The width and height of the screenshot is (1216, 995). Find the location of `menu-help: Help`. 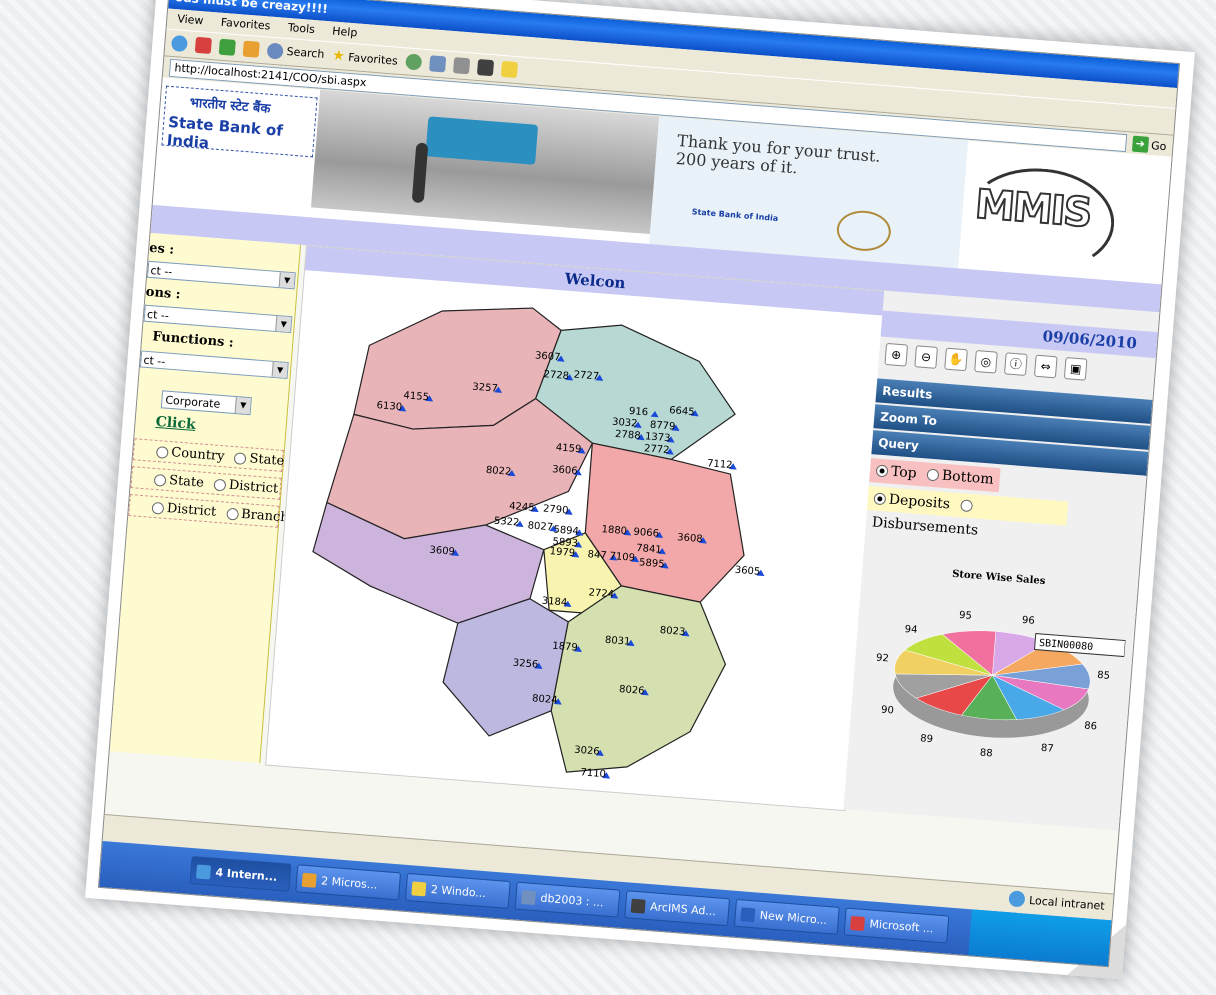

menu-help: Help is located at coordinates (345, 32).